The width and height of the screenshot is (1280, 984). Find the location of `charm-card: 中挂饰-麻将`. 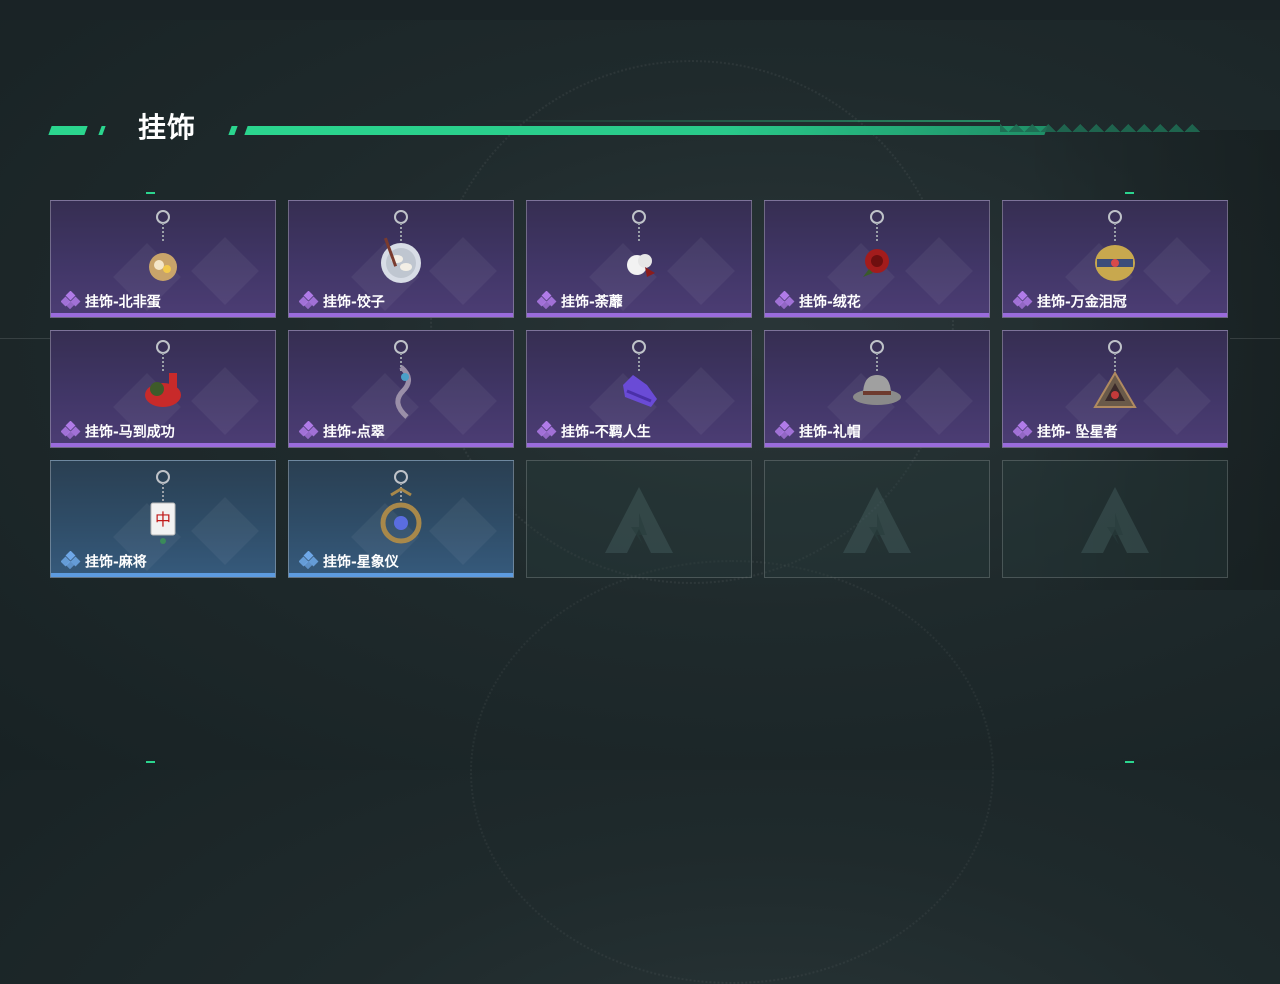

charm-card: 中挂饰-麻将 is located at coordinates (163, 519).